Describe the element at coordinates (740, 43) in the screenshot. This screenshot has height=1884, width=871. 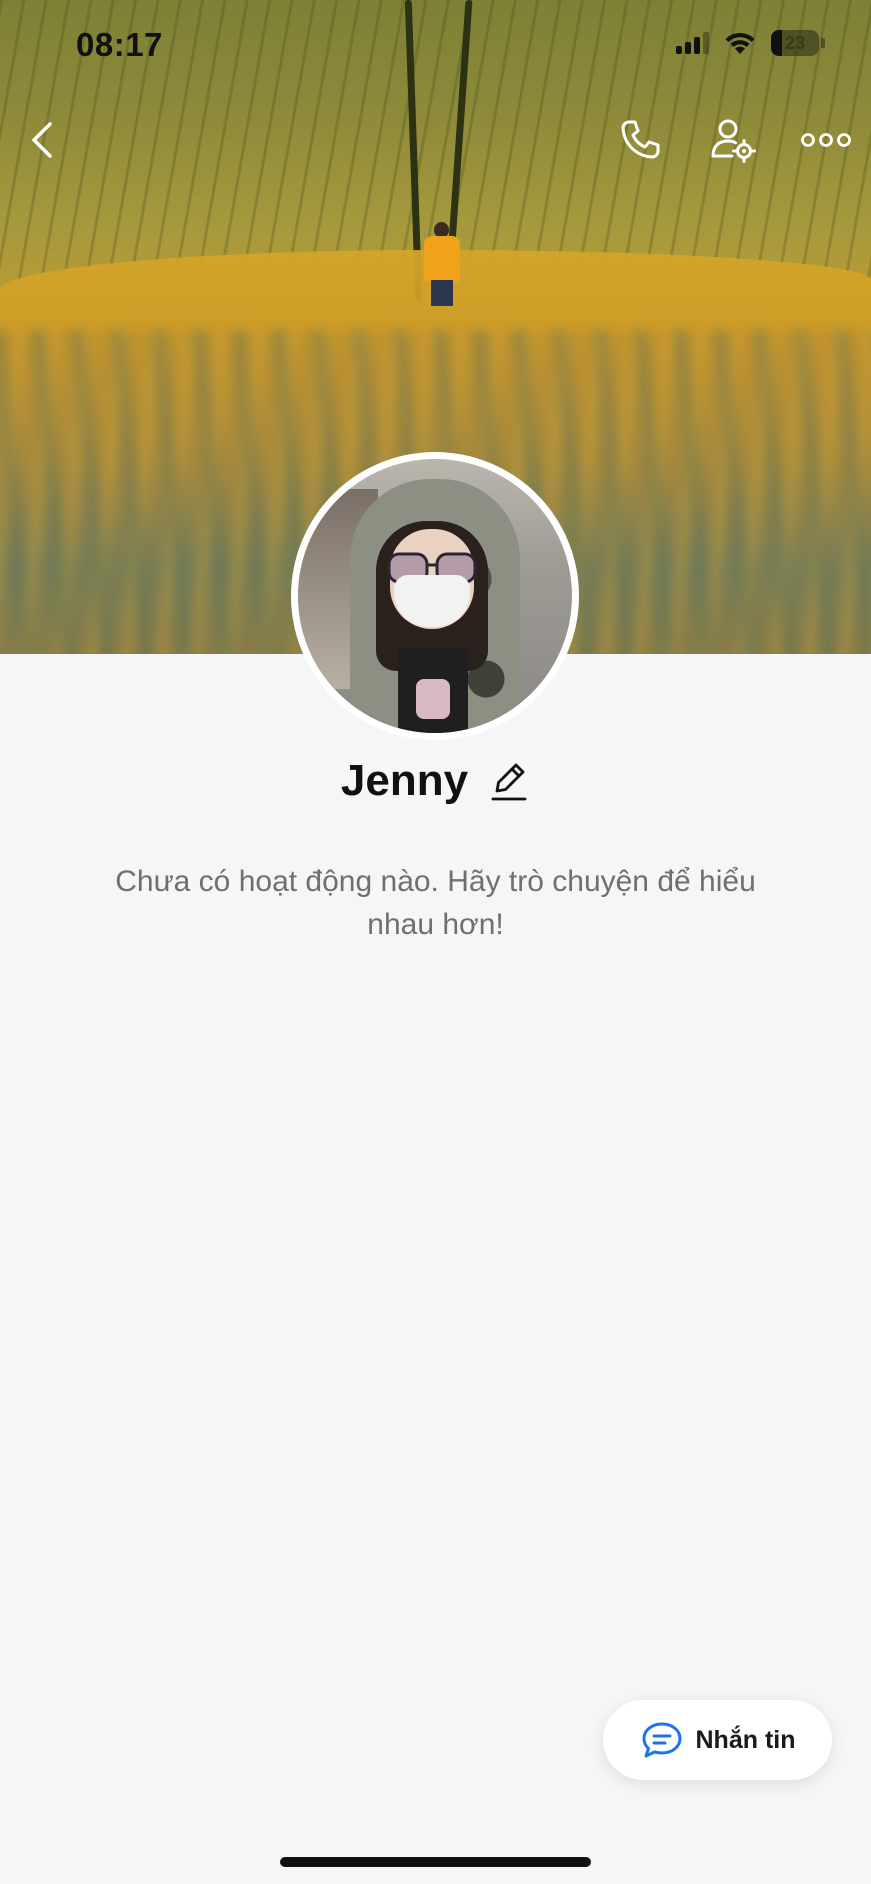
I see `wifi-icon` at that location.